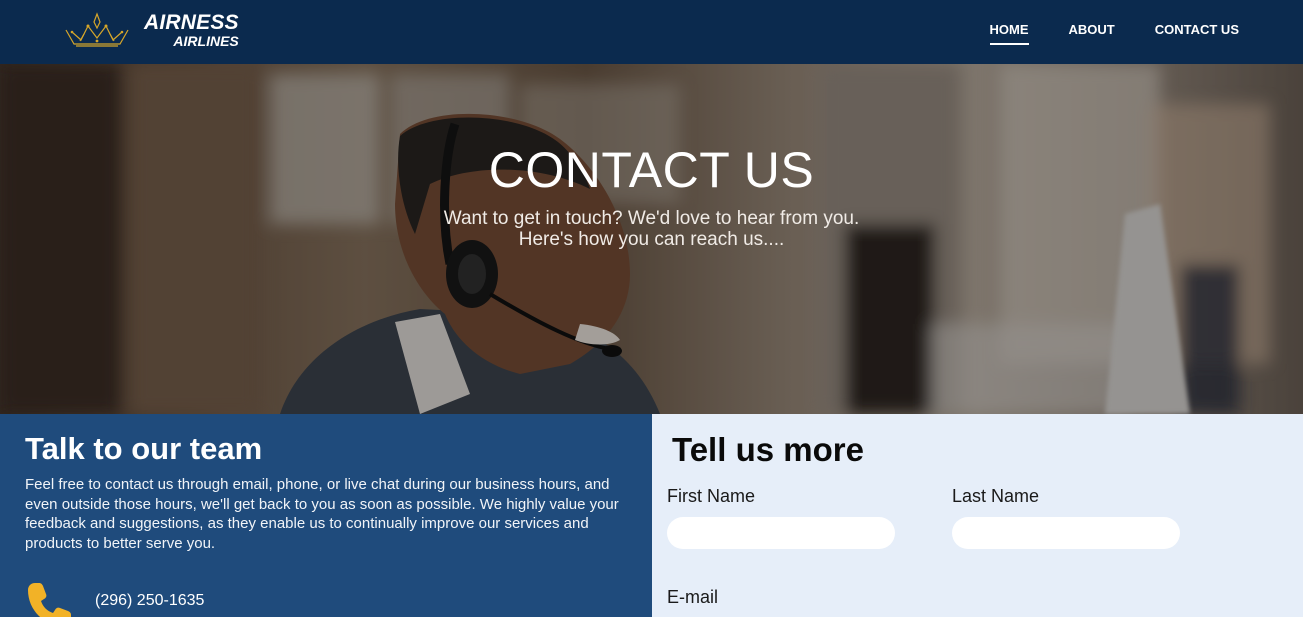  What do you see at coordinates (1092, 32) in the screenshot?
I see `nav-about: ABOUT` at bounding box center [1092, 32].